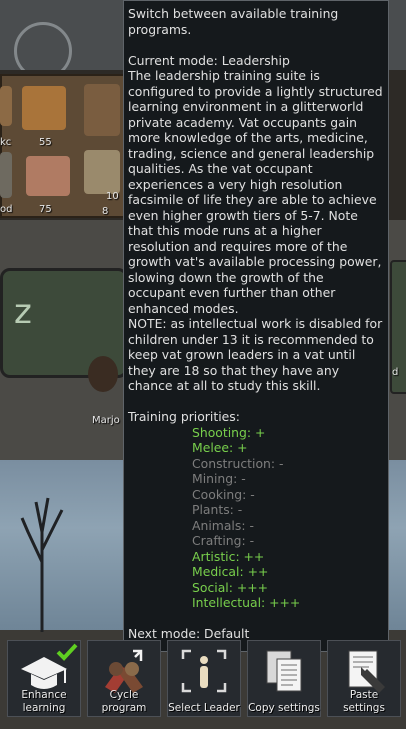 The image size is (406, 729). Describe the element at coordinates (229, 432) in the screenshot. I see `priority-shooting: Shooting: +` at that location.